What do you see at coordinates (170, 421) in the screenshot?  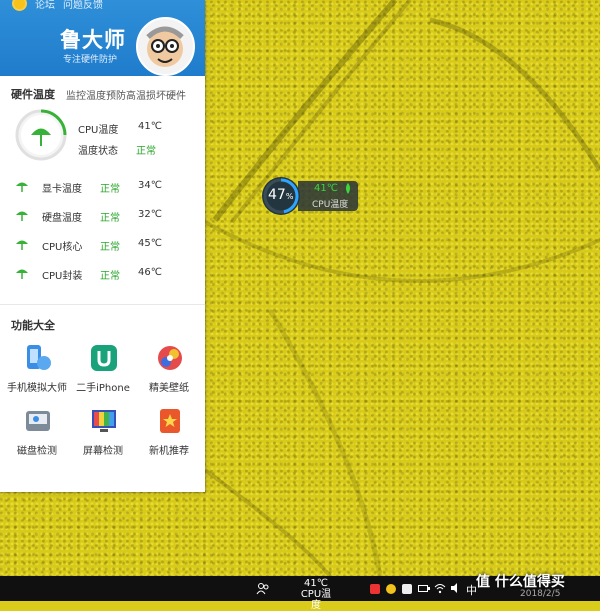 I see `new-device-icon` at bounding box center [170, 421].